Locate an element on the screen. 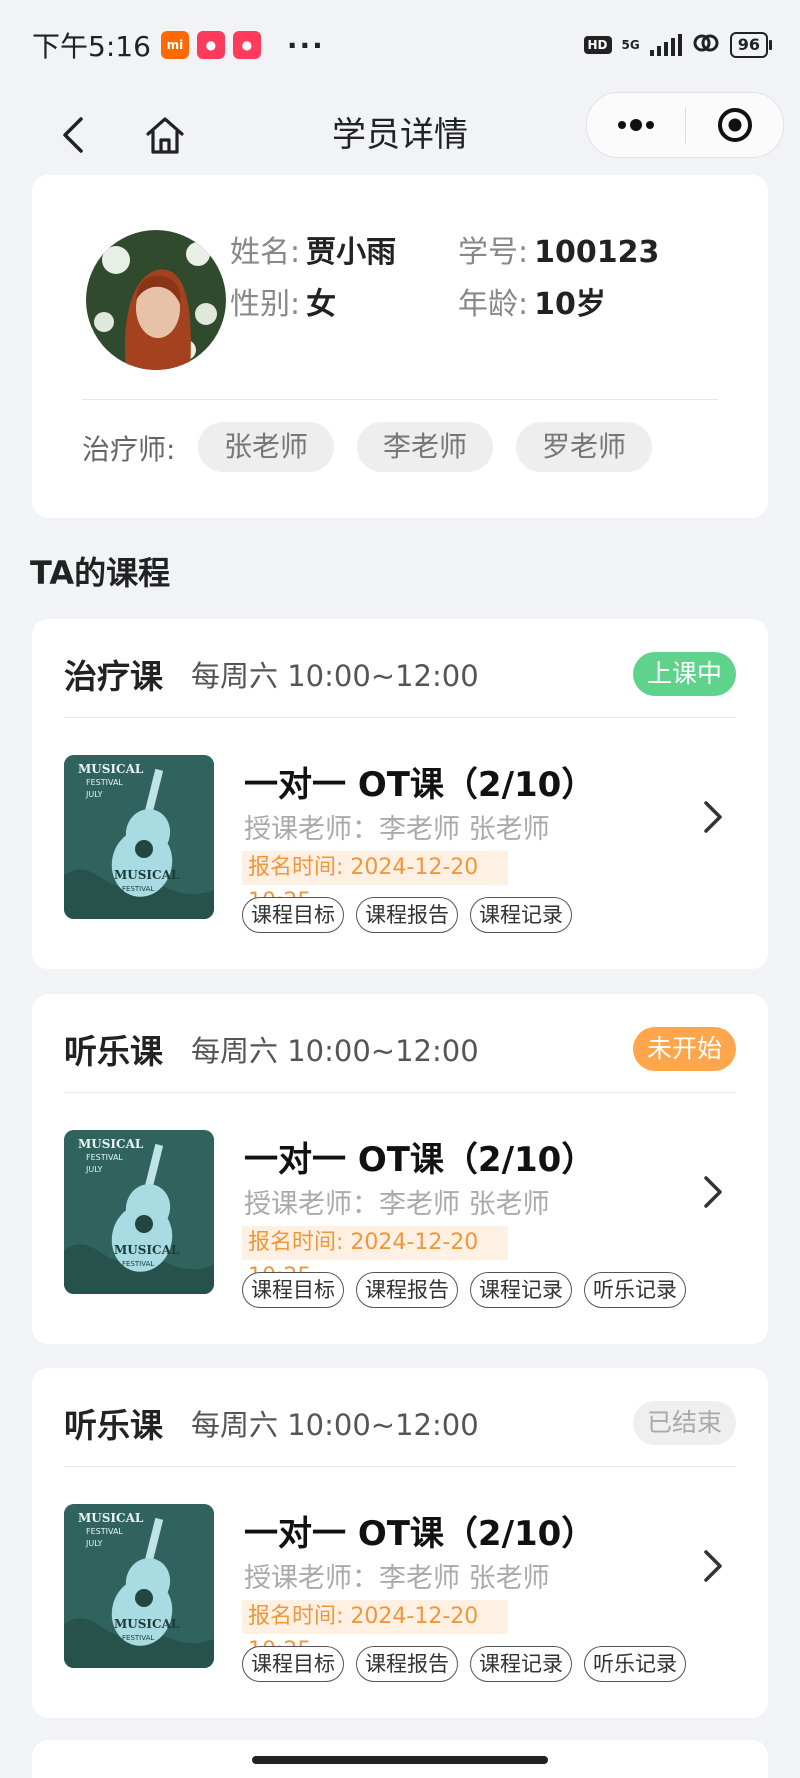  mini-program-capsule is located at coordinates (685, 125).